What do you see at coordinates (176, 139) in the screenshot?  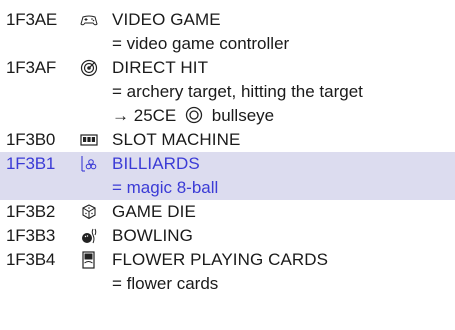 I see `character-name: SLOT MACHINE` at bounding box center [176, 139].